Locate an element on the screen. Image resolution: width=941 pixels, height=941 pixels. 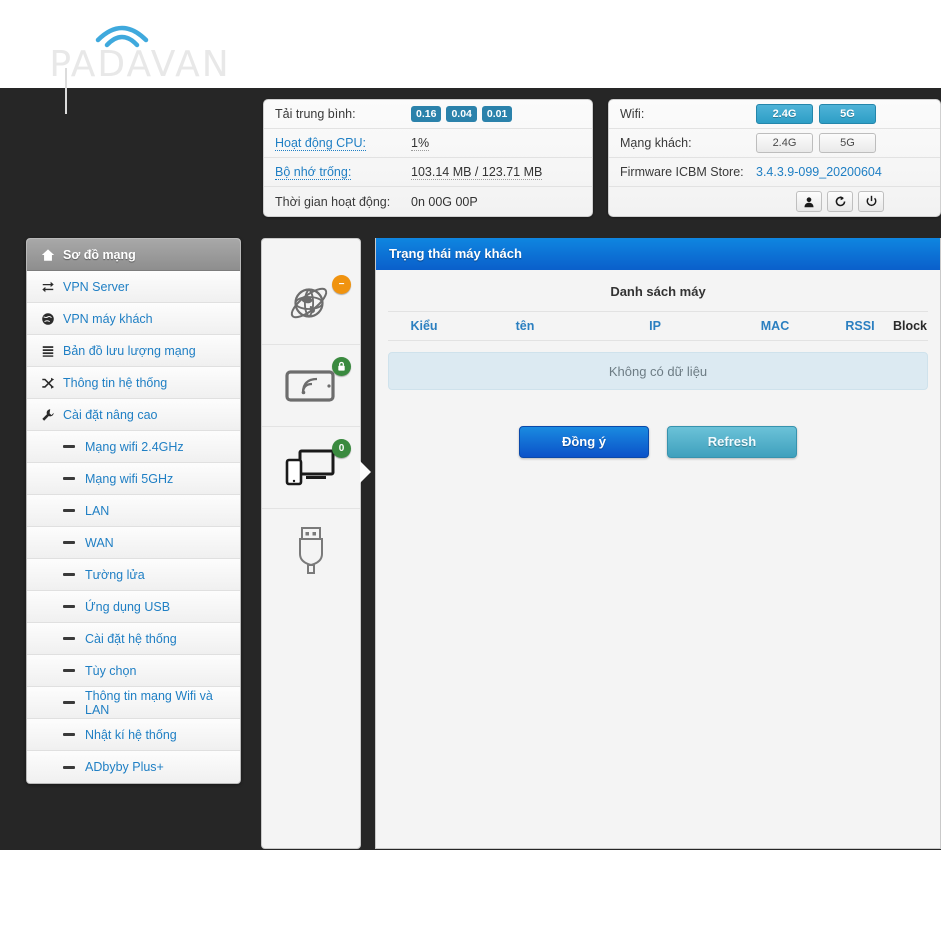
sidebar-item-15: Thông tin mạng Wifi và LAN is located at coordinates (133, 703).